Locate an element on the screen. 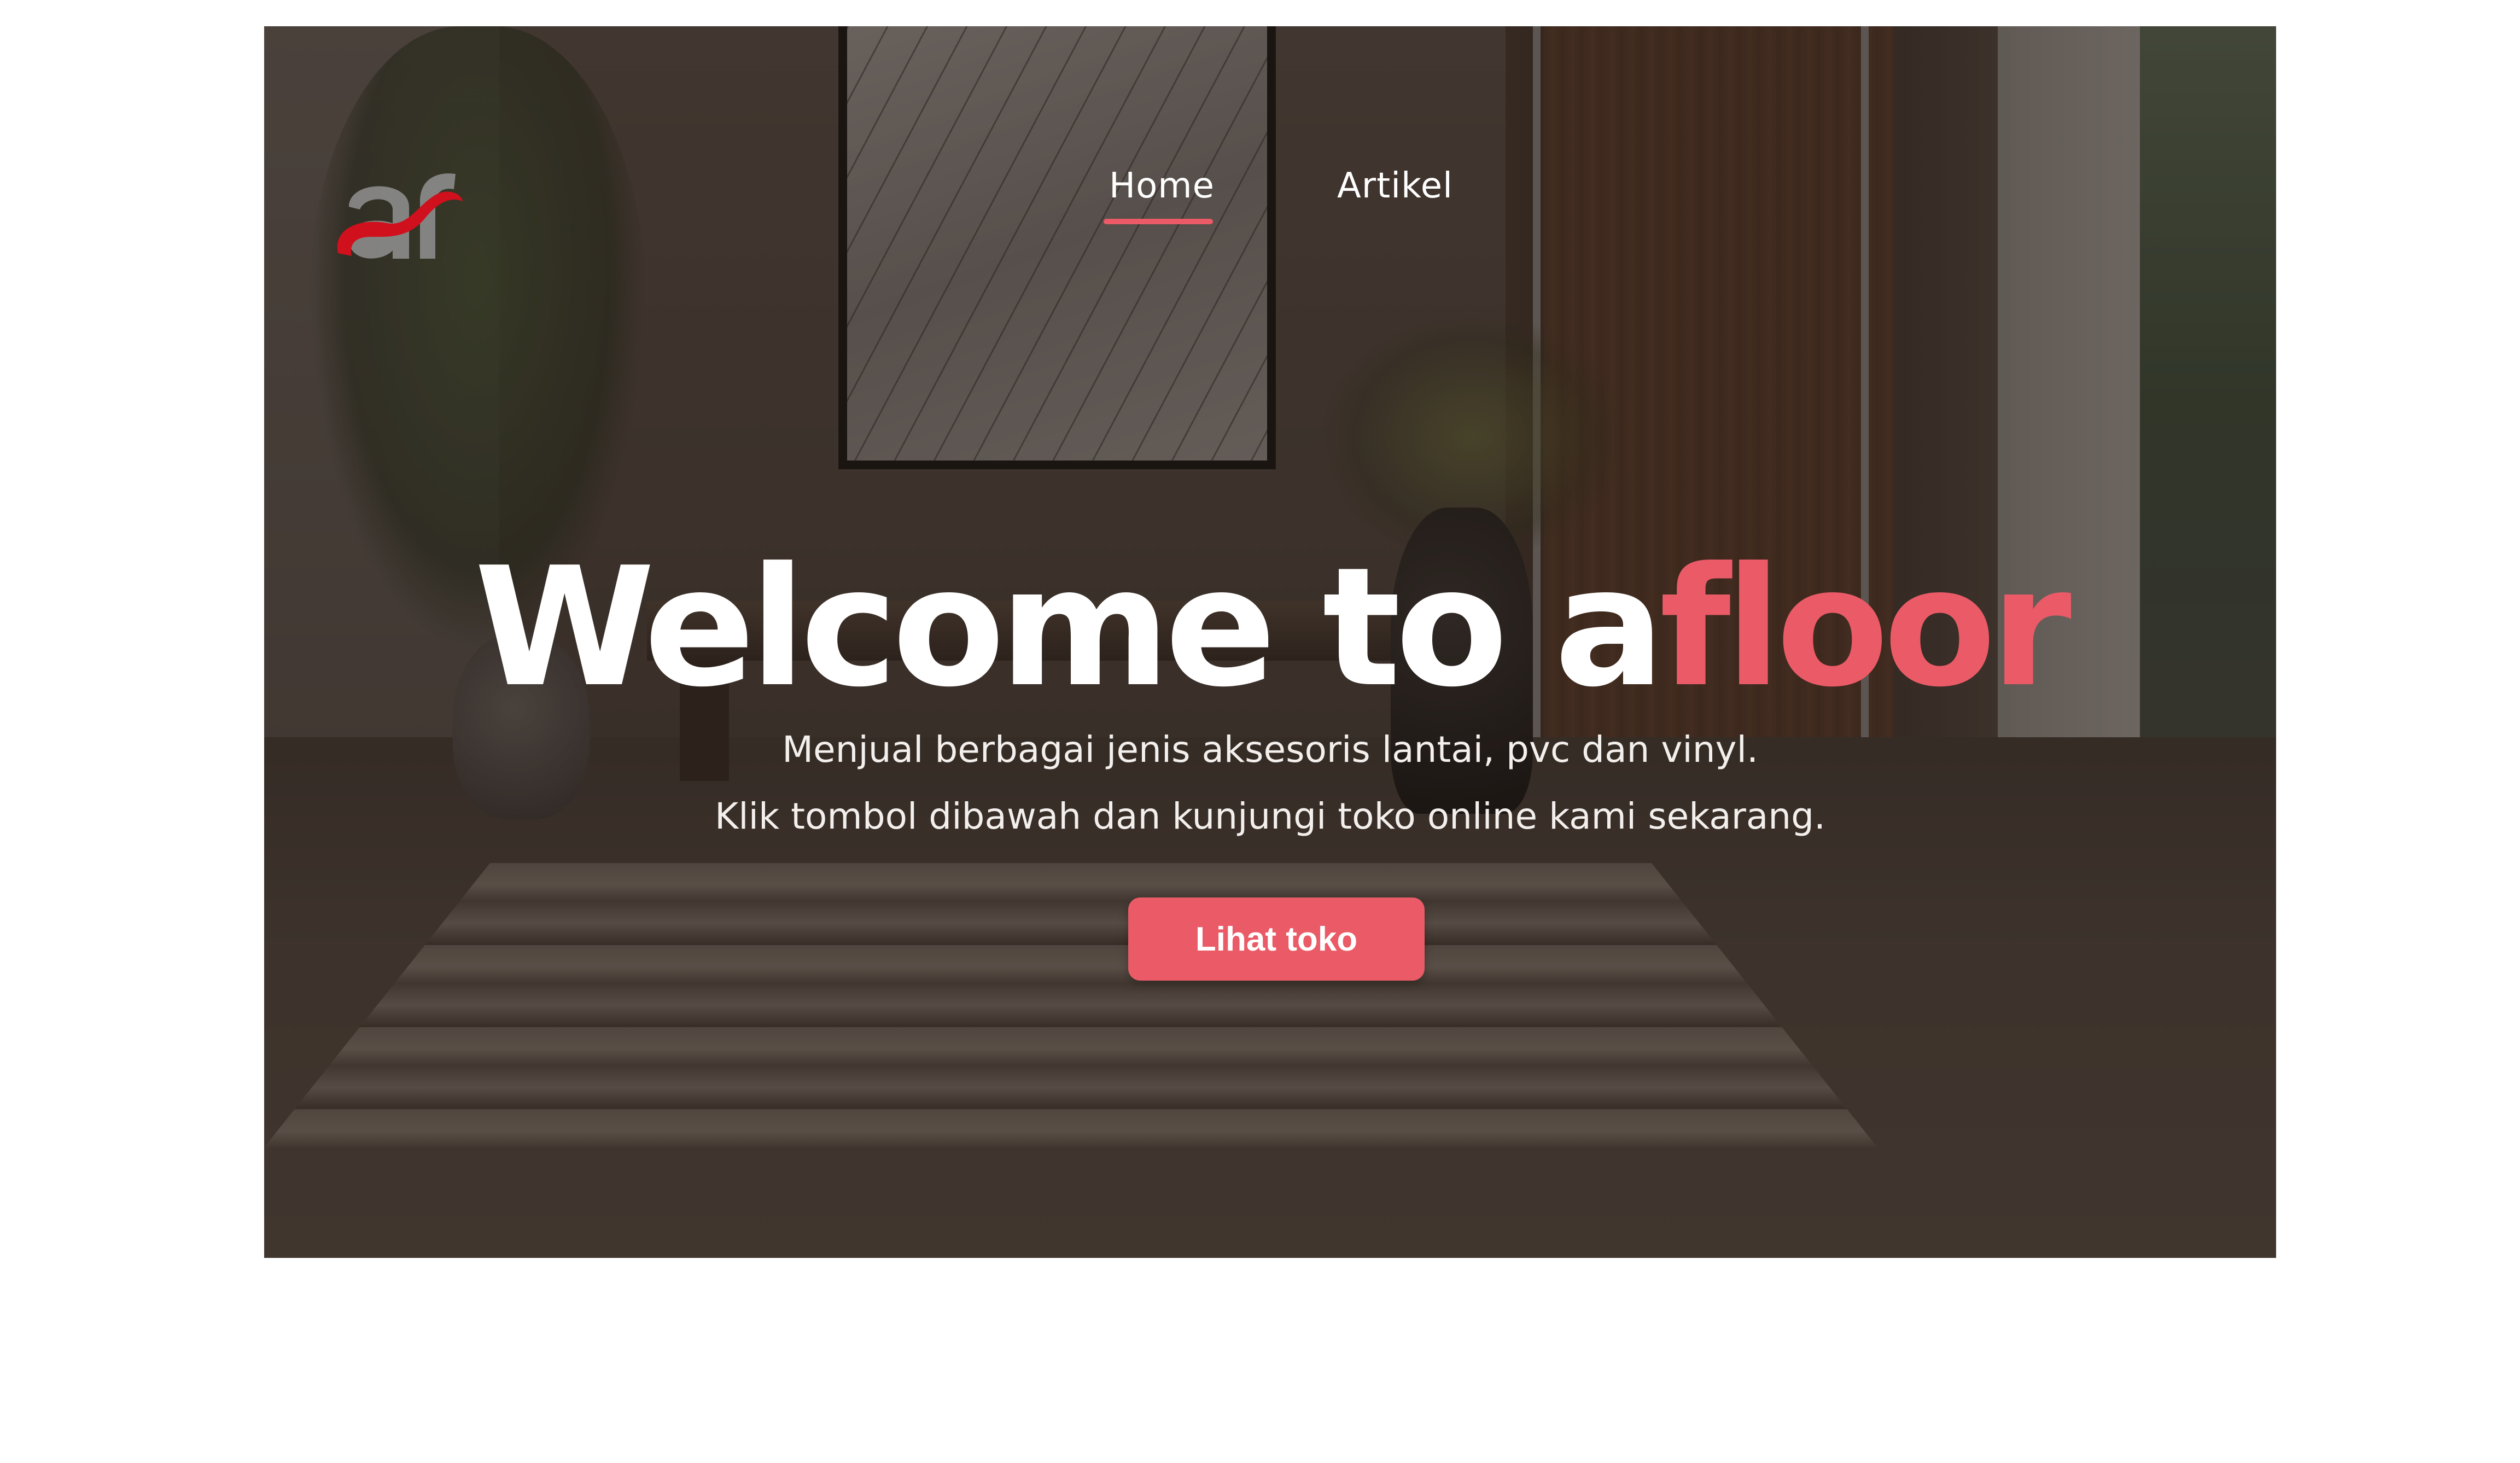  nav-active-underline is located at coordinates (1158, 221).